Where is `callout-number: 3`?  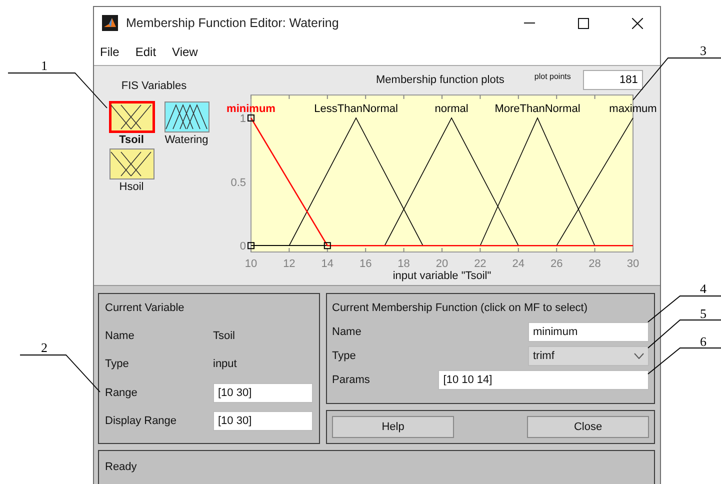
callout-number: 3 is located at coordinates (703, 51).